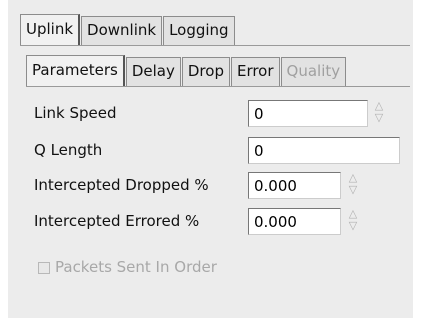 Image resolution: width=421 pixels, height=318 pixels. Describe the element at coordinates (218, 86) in the screenshot. I see `inner-tab-divider` at that location.